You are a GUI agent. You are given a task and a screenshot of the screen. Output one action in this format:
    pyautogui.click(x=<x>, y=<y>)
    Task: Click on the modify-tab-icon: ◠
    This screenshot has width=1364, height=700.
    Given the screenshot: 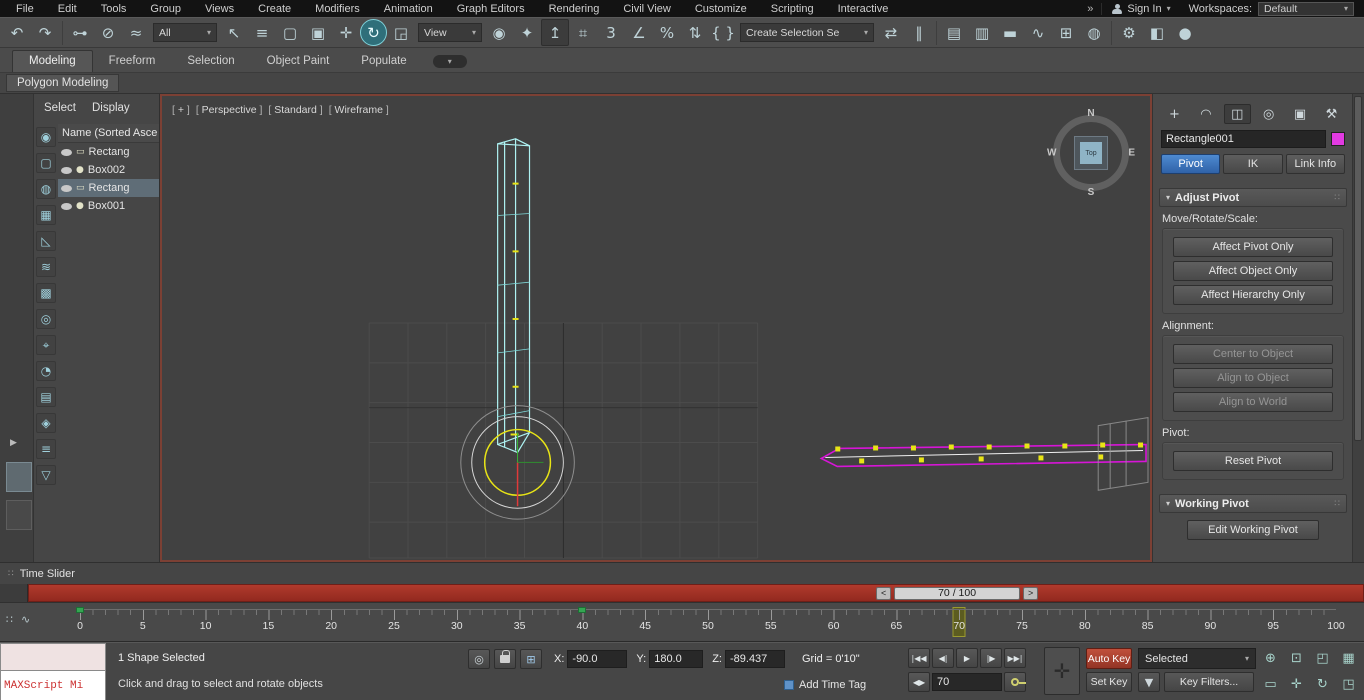 What is the action you would take?
    pyautogui.click(x=1205, y=114)
    